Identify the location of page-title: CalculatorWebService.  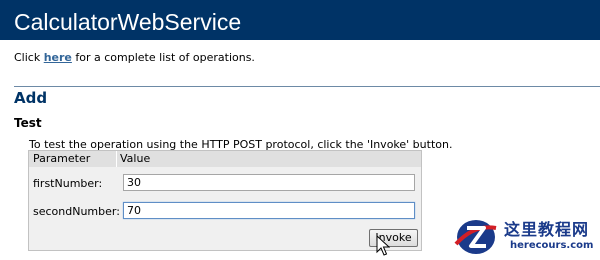
(128, 22).